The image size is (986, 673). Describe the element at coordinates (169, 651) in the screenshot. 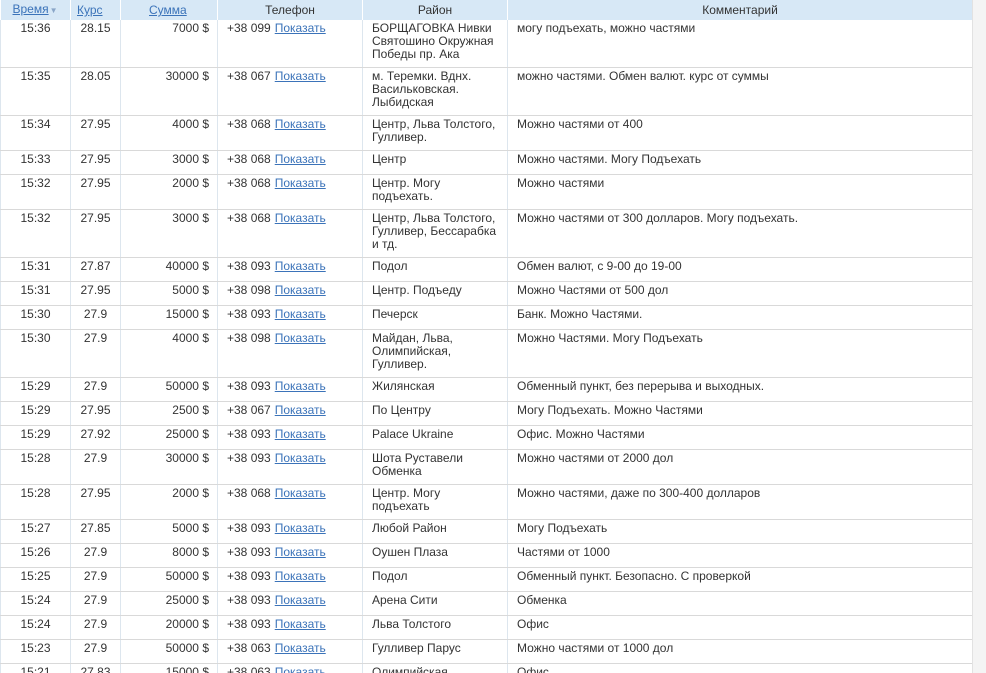

I see `amount-cell: 50000 $` at that location.